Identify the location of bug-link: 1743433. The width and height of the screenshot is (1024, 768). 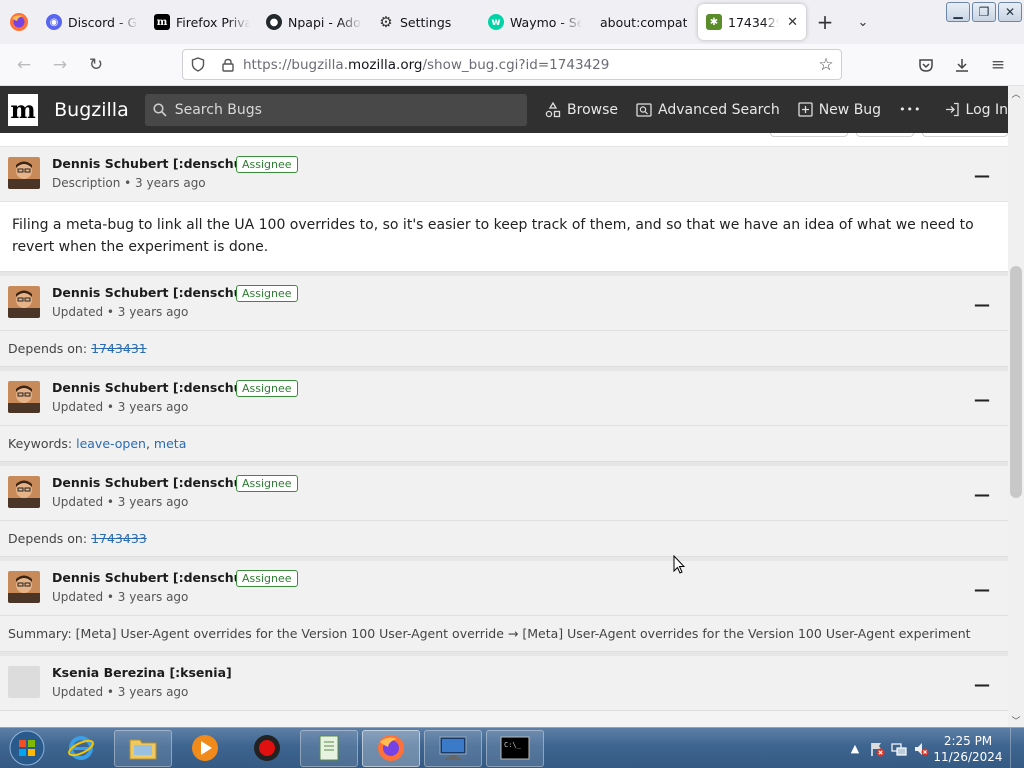
(119, 538).